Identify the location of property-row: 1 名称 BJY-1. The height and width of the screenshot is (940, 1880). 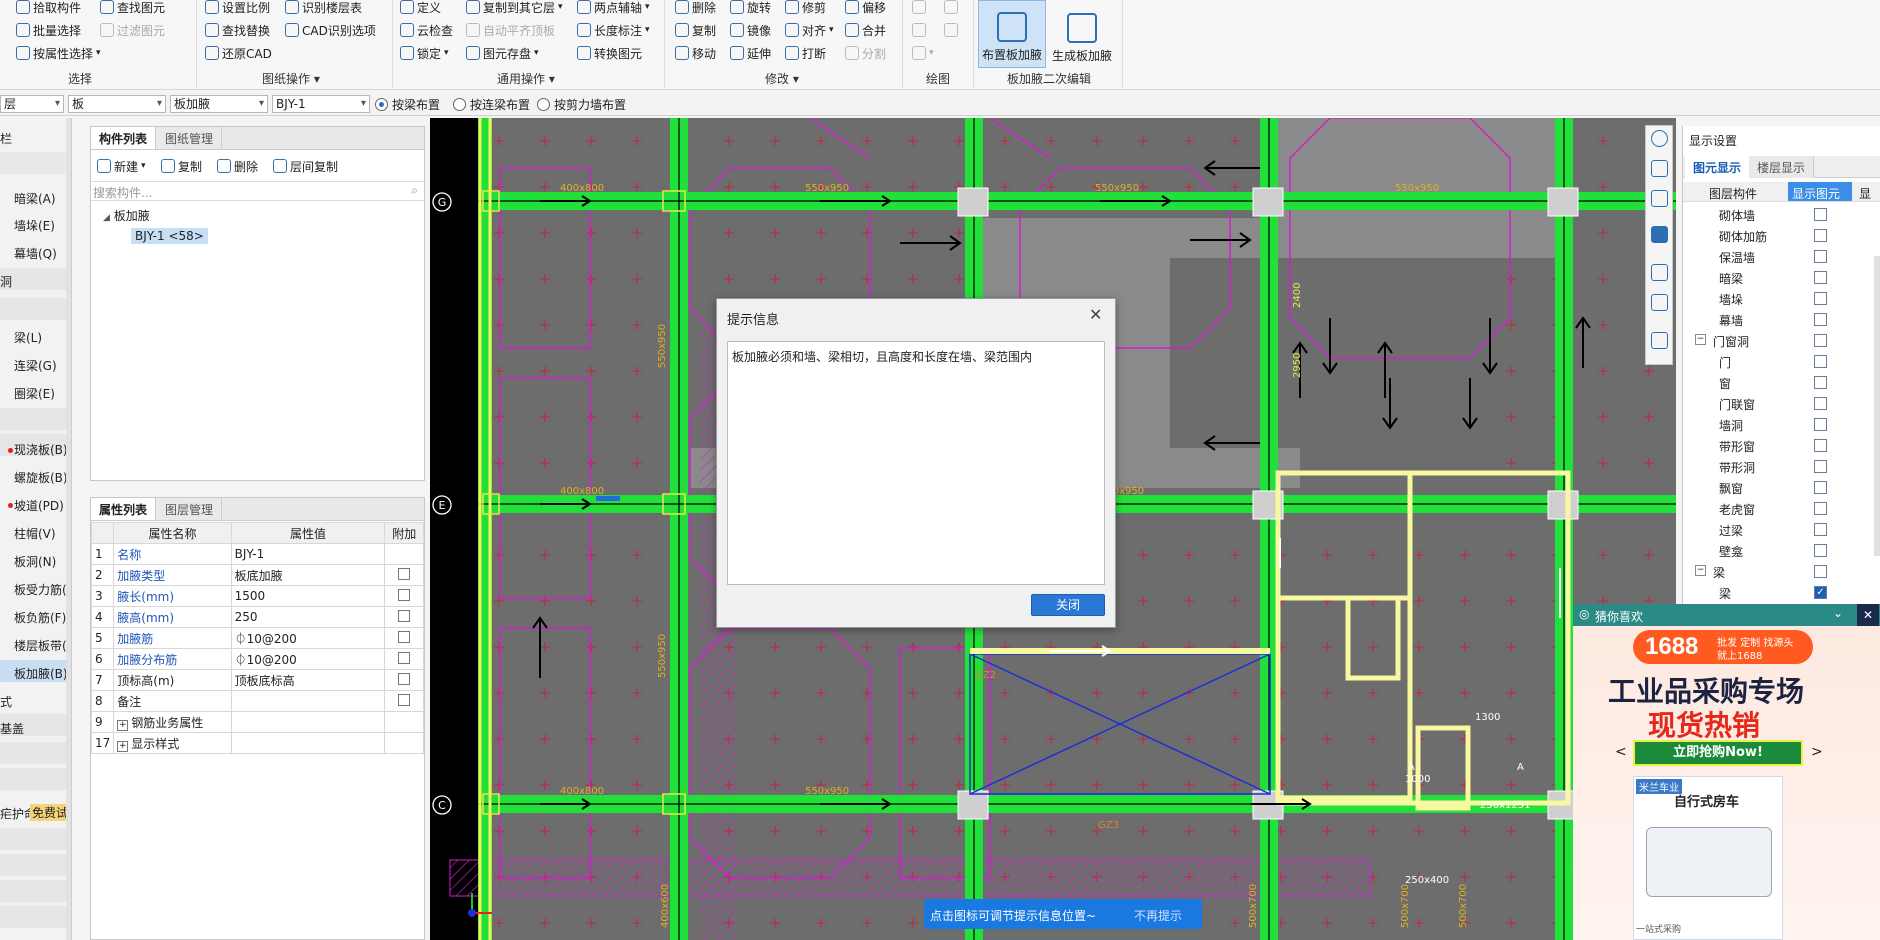
(257, 554).